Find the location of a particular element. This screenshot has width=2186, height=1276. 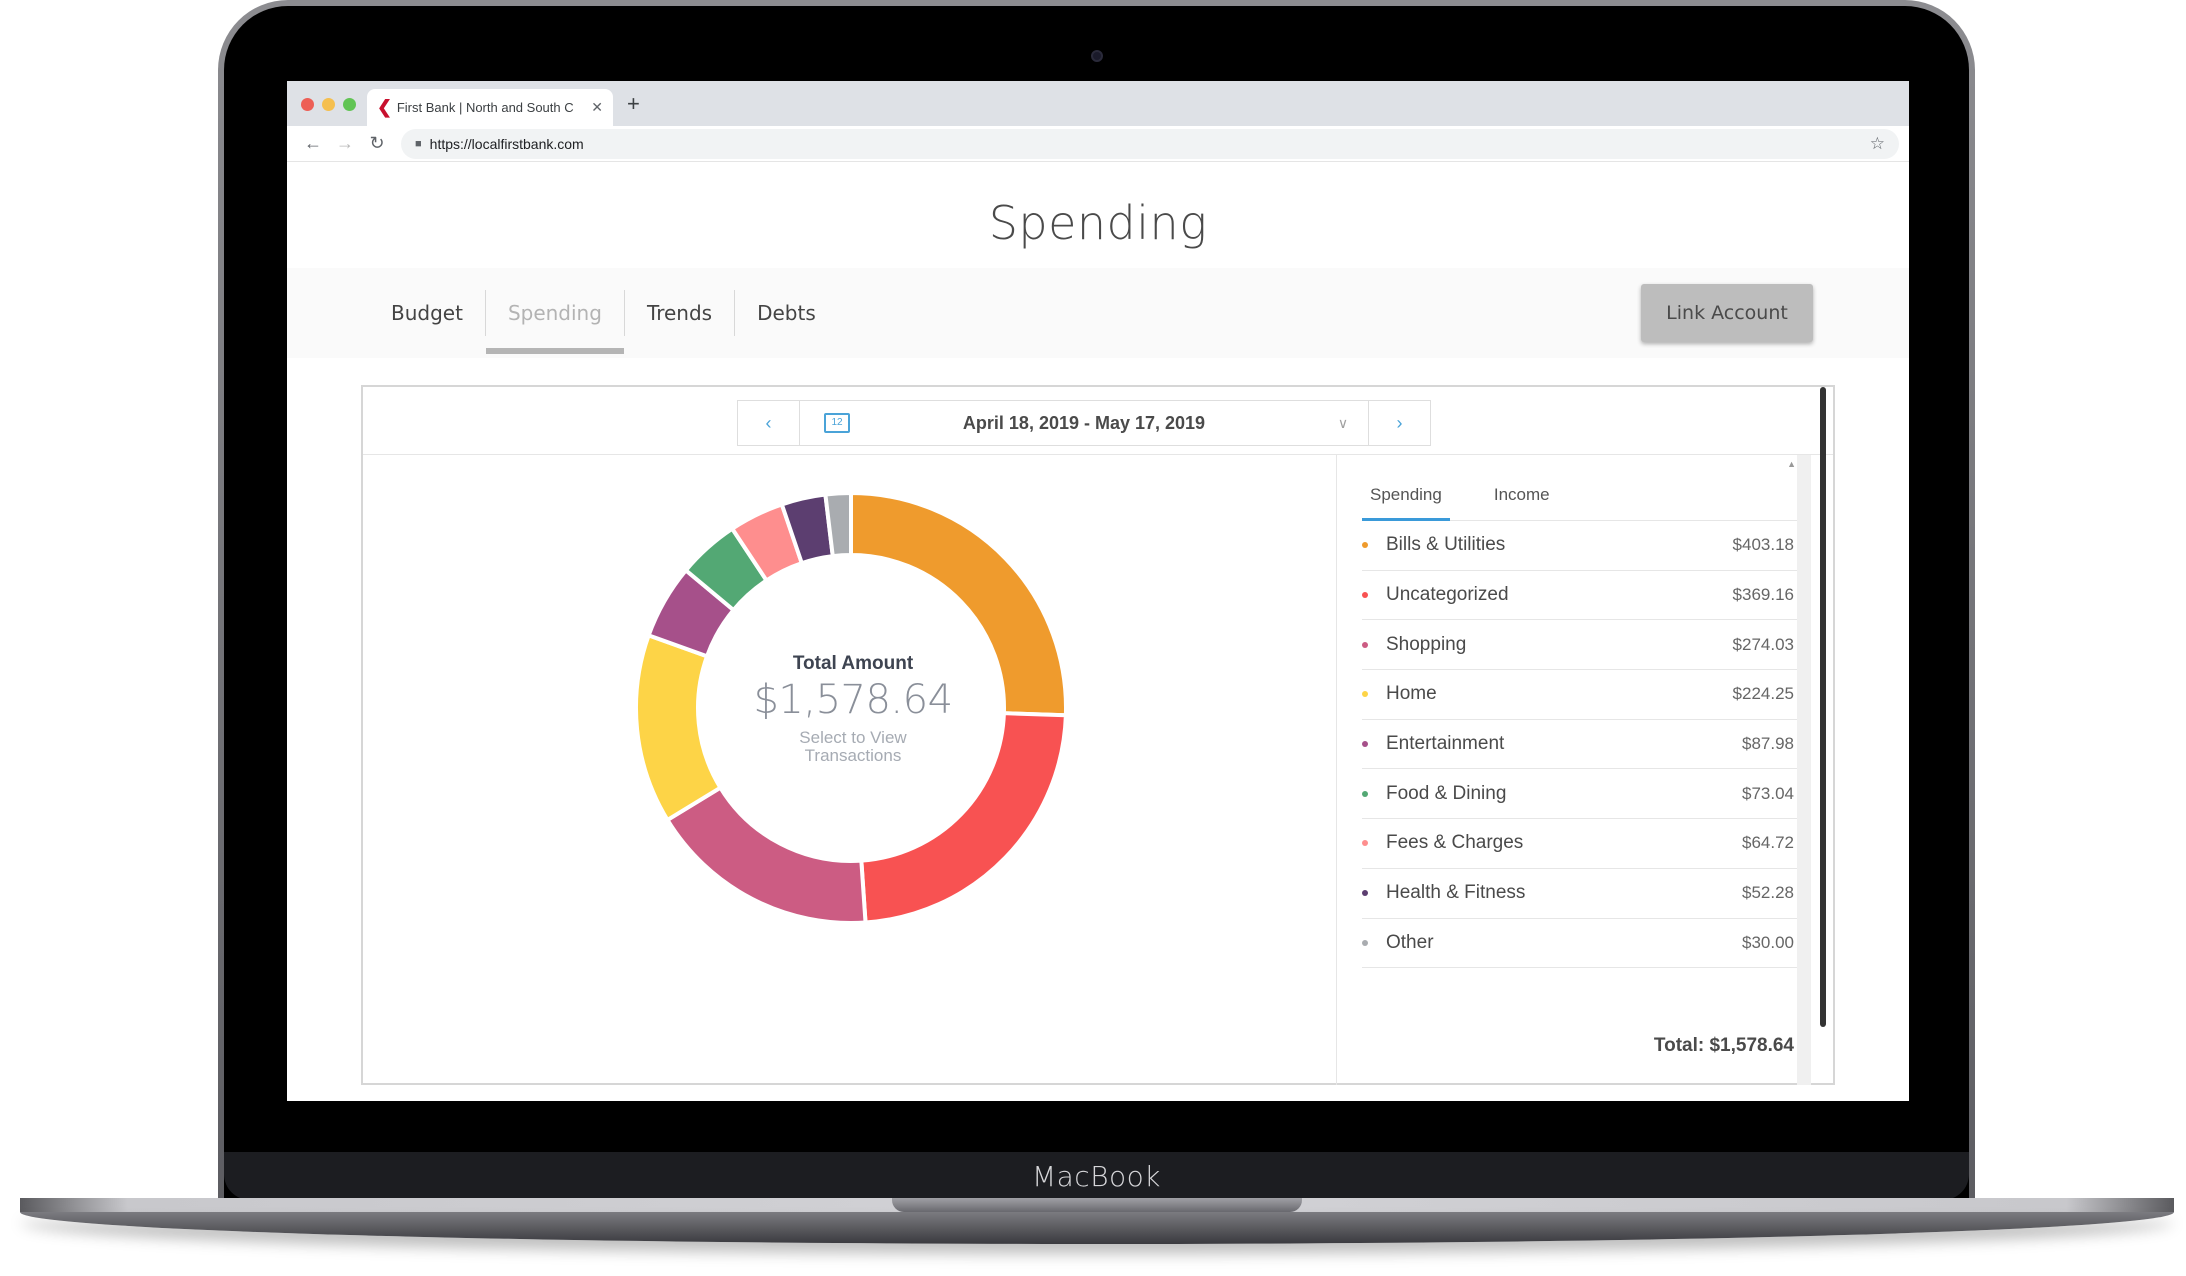

laptop-chin: MacBook is located at coordinates (1096, 1176).